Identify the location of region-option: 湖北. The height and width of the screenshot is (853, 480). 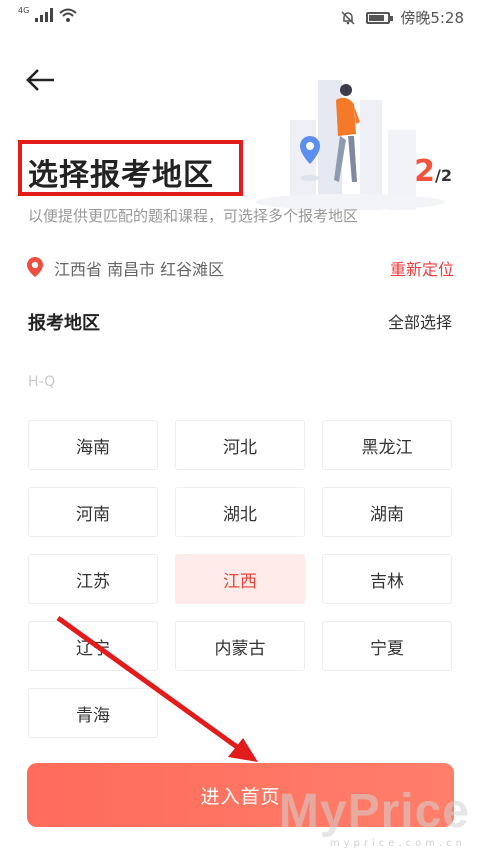
(240, 512).